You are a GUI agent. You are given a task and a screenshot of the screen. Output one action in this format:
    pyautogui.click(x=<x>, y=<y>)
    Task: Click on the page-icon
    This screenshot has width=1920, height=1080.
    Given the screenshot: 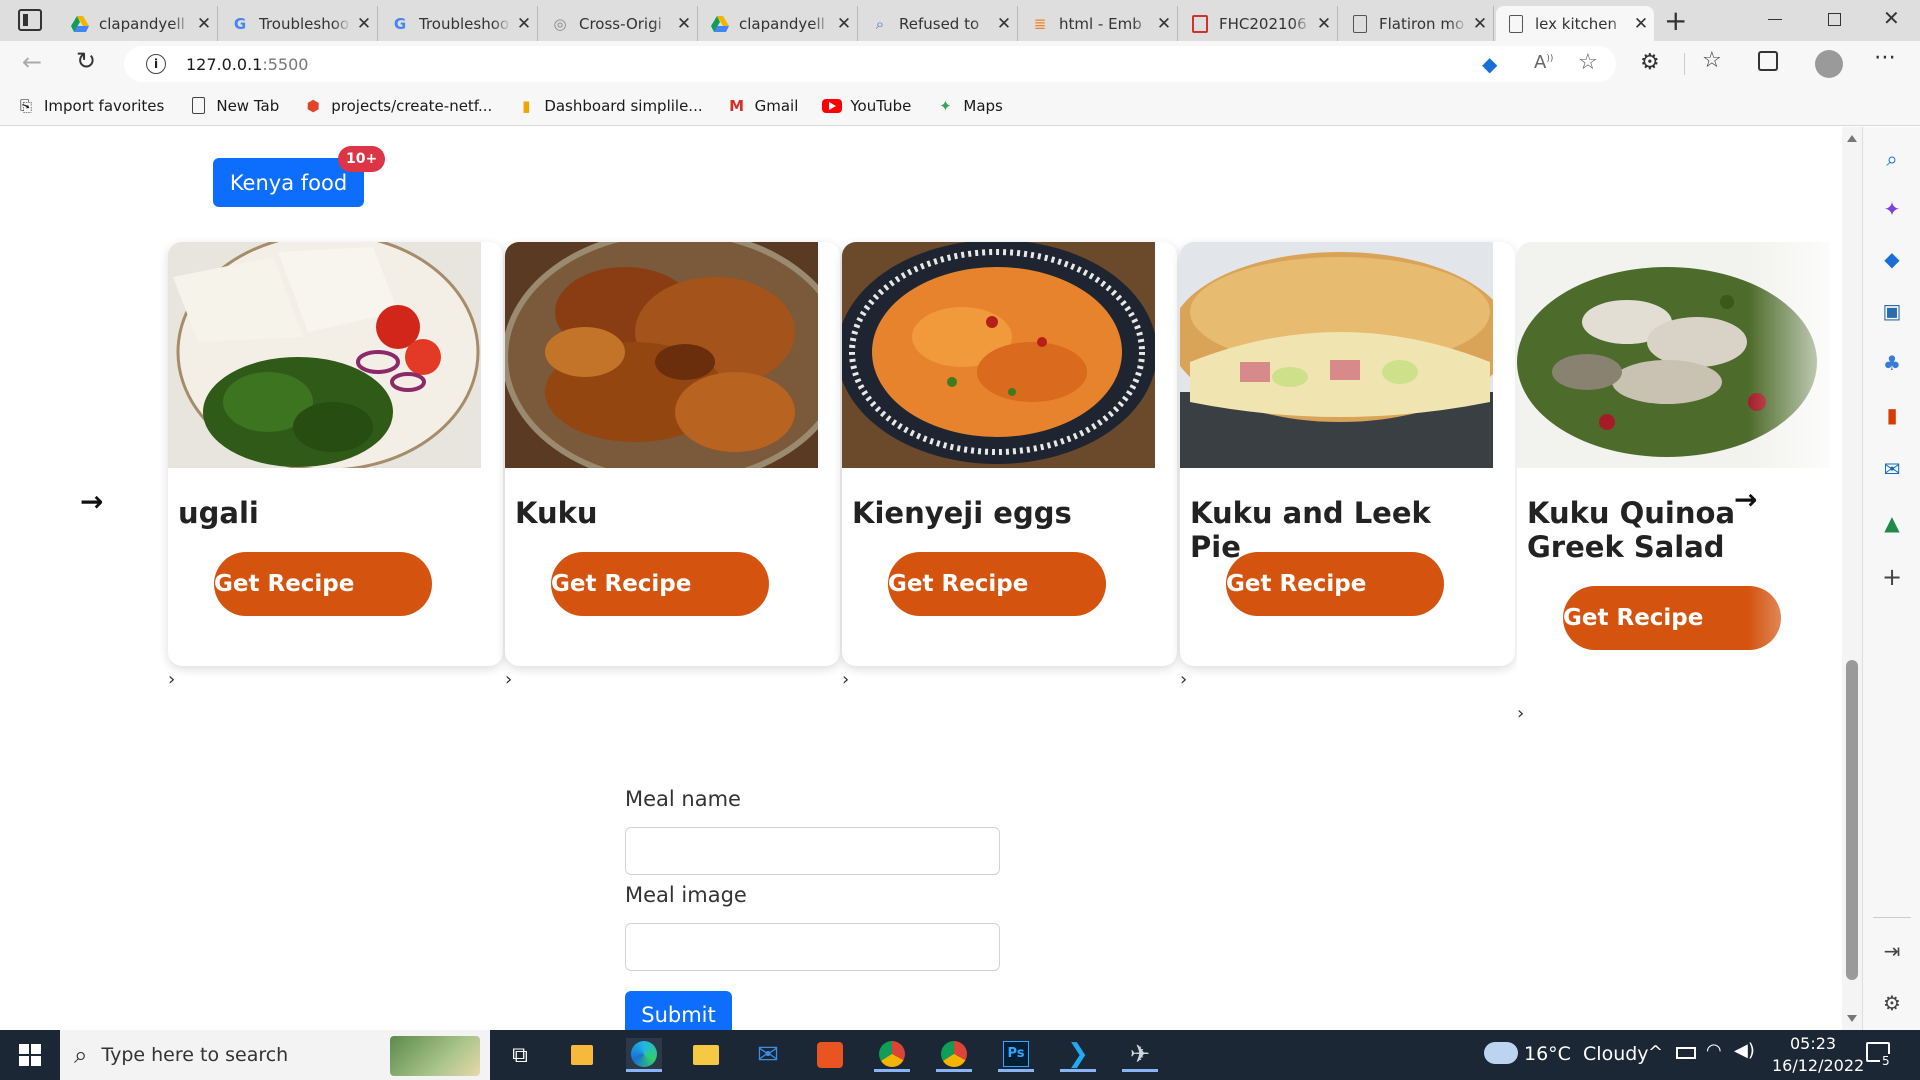 What is the action you would take?
    pyautogui.click(x=1360, y=24)
    